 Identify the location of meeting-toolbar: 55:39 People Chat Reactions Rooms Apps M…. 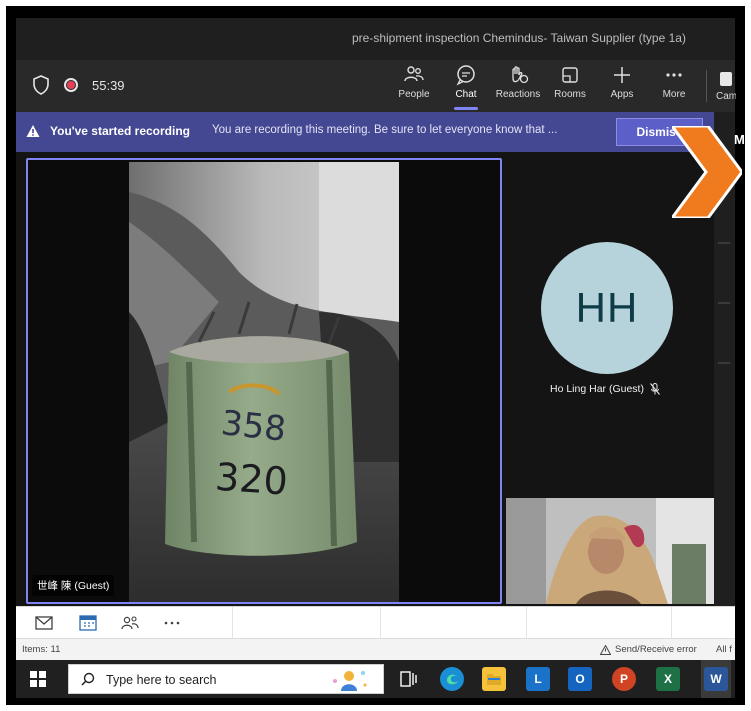
(376, 86).